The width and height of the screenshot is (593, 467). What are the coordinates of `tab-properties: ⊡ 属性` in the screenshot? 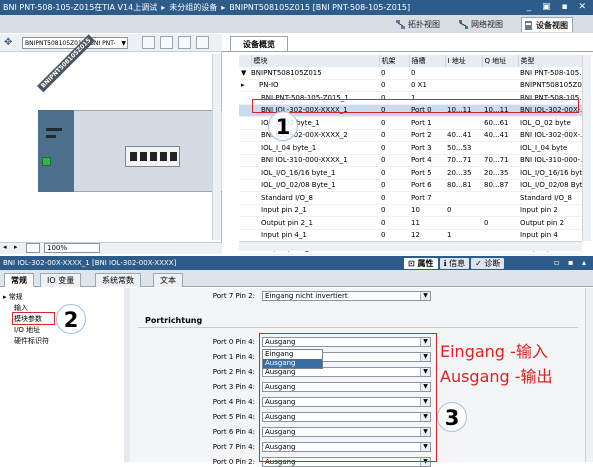 It's located at (421, 263).